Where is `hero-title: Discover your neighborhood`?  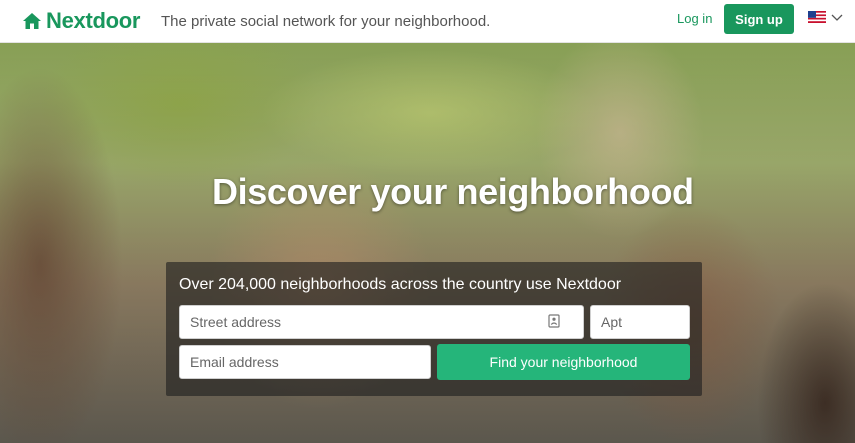
hero-title: Discover your neighborhood is located at coordinates (453, 191).